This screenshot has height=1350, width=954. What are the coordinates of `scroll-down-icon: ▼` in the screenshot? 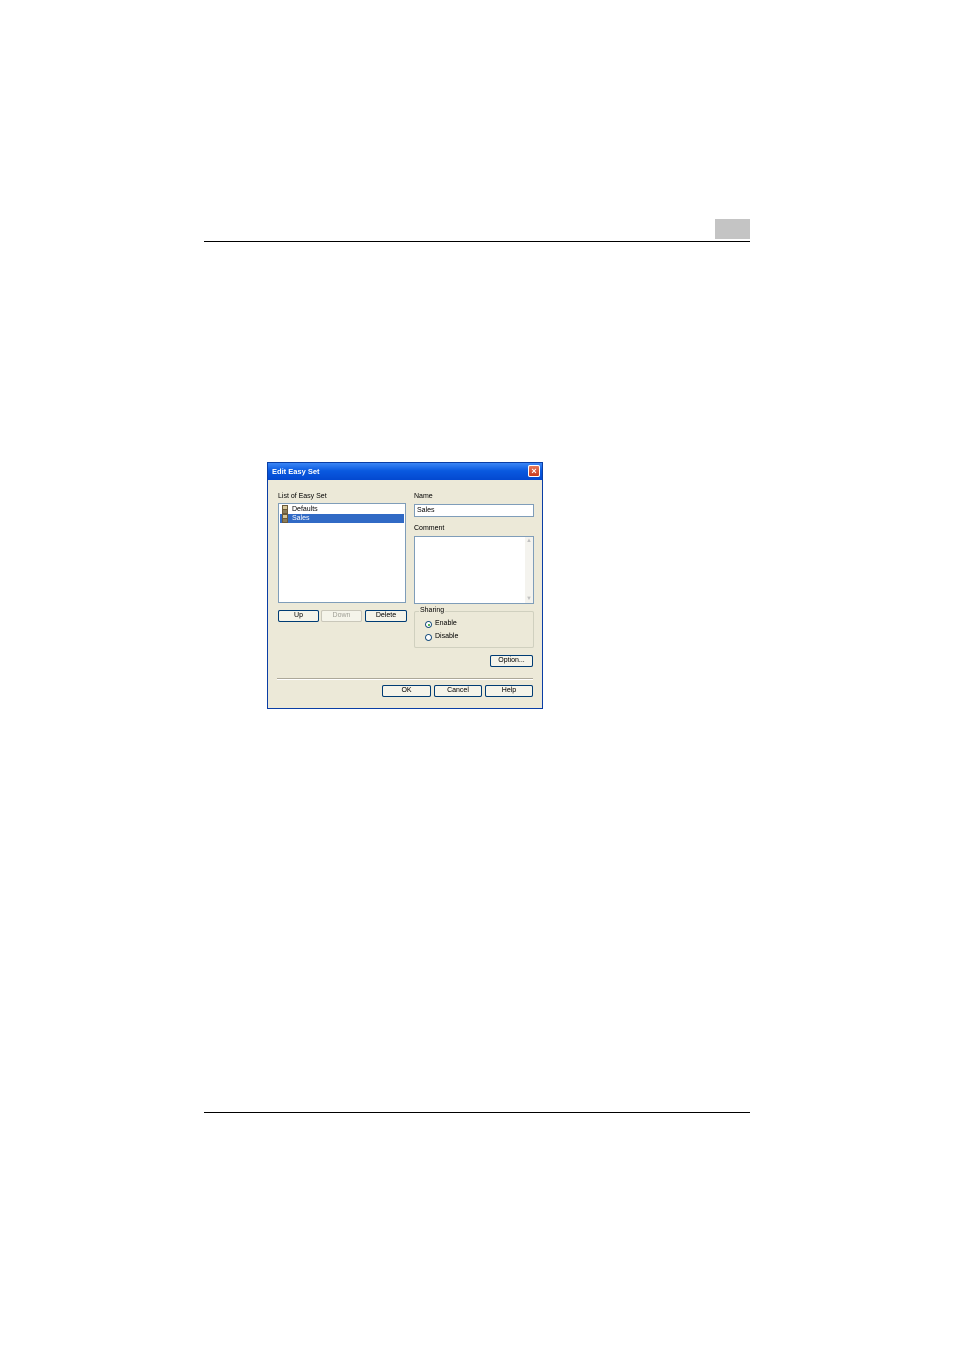 It's located at (529, 599).